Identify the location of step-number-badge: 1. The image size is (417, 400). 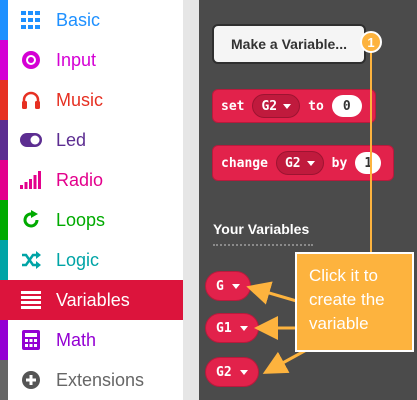
(371, 42).